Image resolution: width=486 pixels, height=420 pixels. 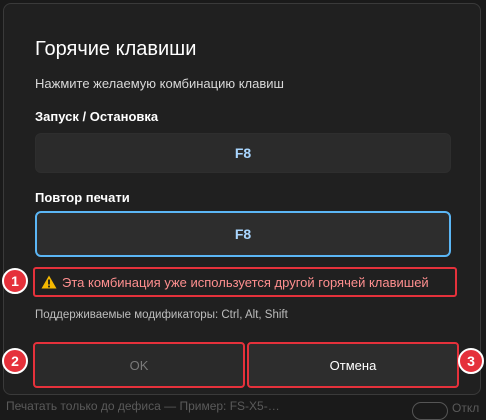 I want to click on annotation-badge-3: 3, so click(x=471, y=361).